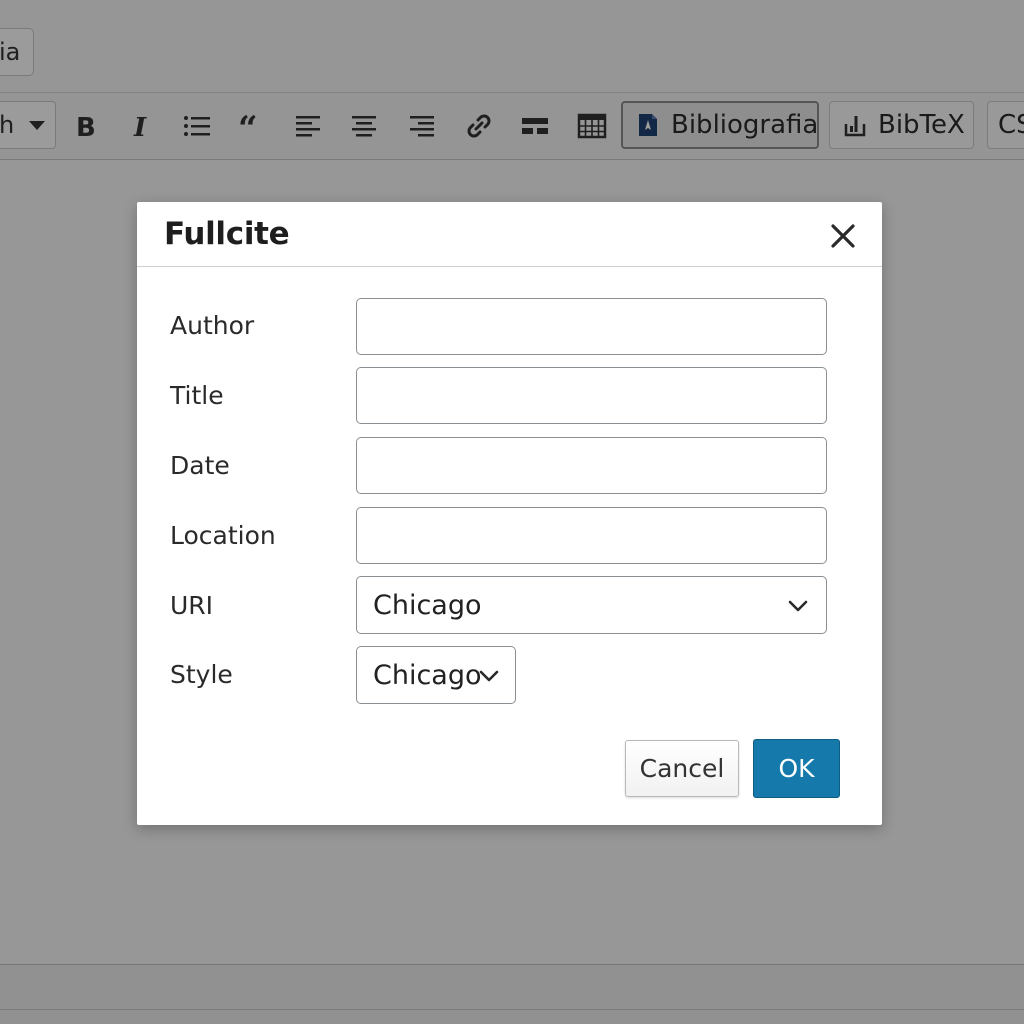 The height and width of the screenshot is (1024, 1024). I want to click on ok-button: OK, so click(796, 768).